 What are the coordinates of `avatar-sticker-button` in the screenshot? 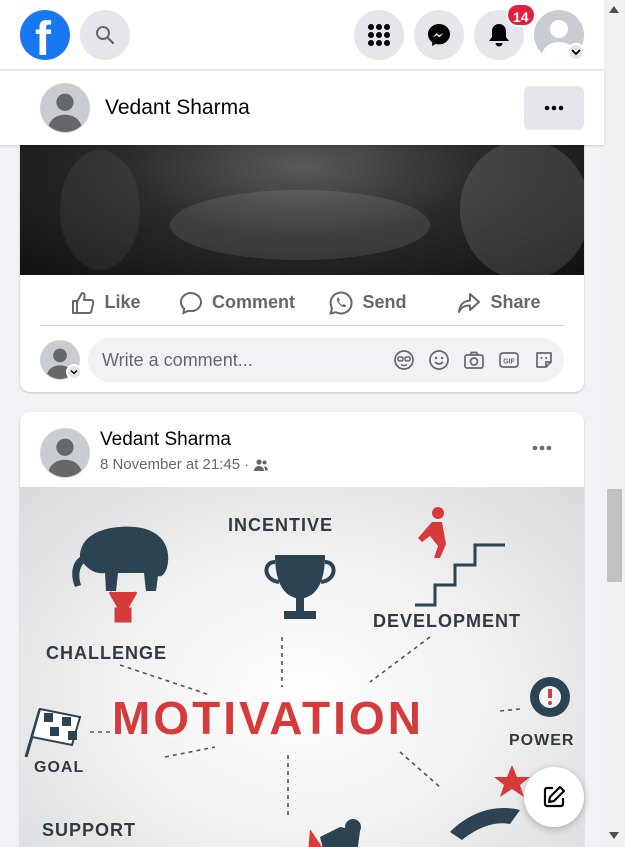 It's located at (404, 360).